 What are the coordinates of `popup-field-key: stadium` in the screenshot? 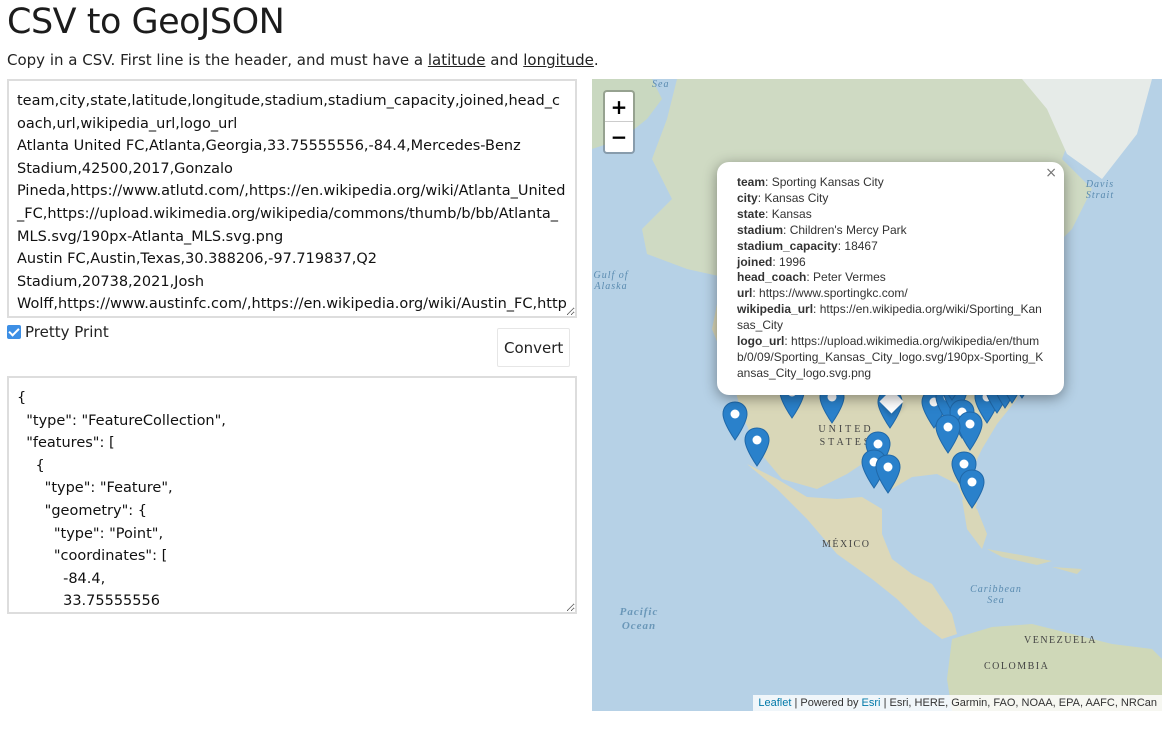 It's located at (760, 229).